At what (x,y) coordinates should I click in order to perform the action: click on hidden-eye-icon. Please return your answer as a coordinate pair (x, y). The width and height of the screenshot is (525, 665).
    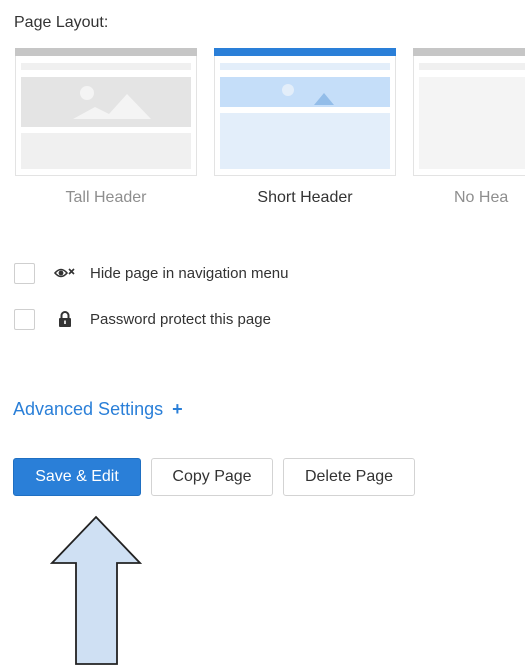
    Looking at the image, I should click on (65, 273).